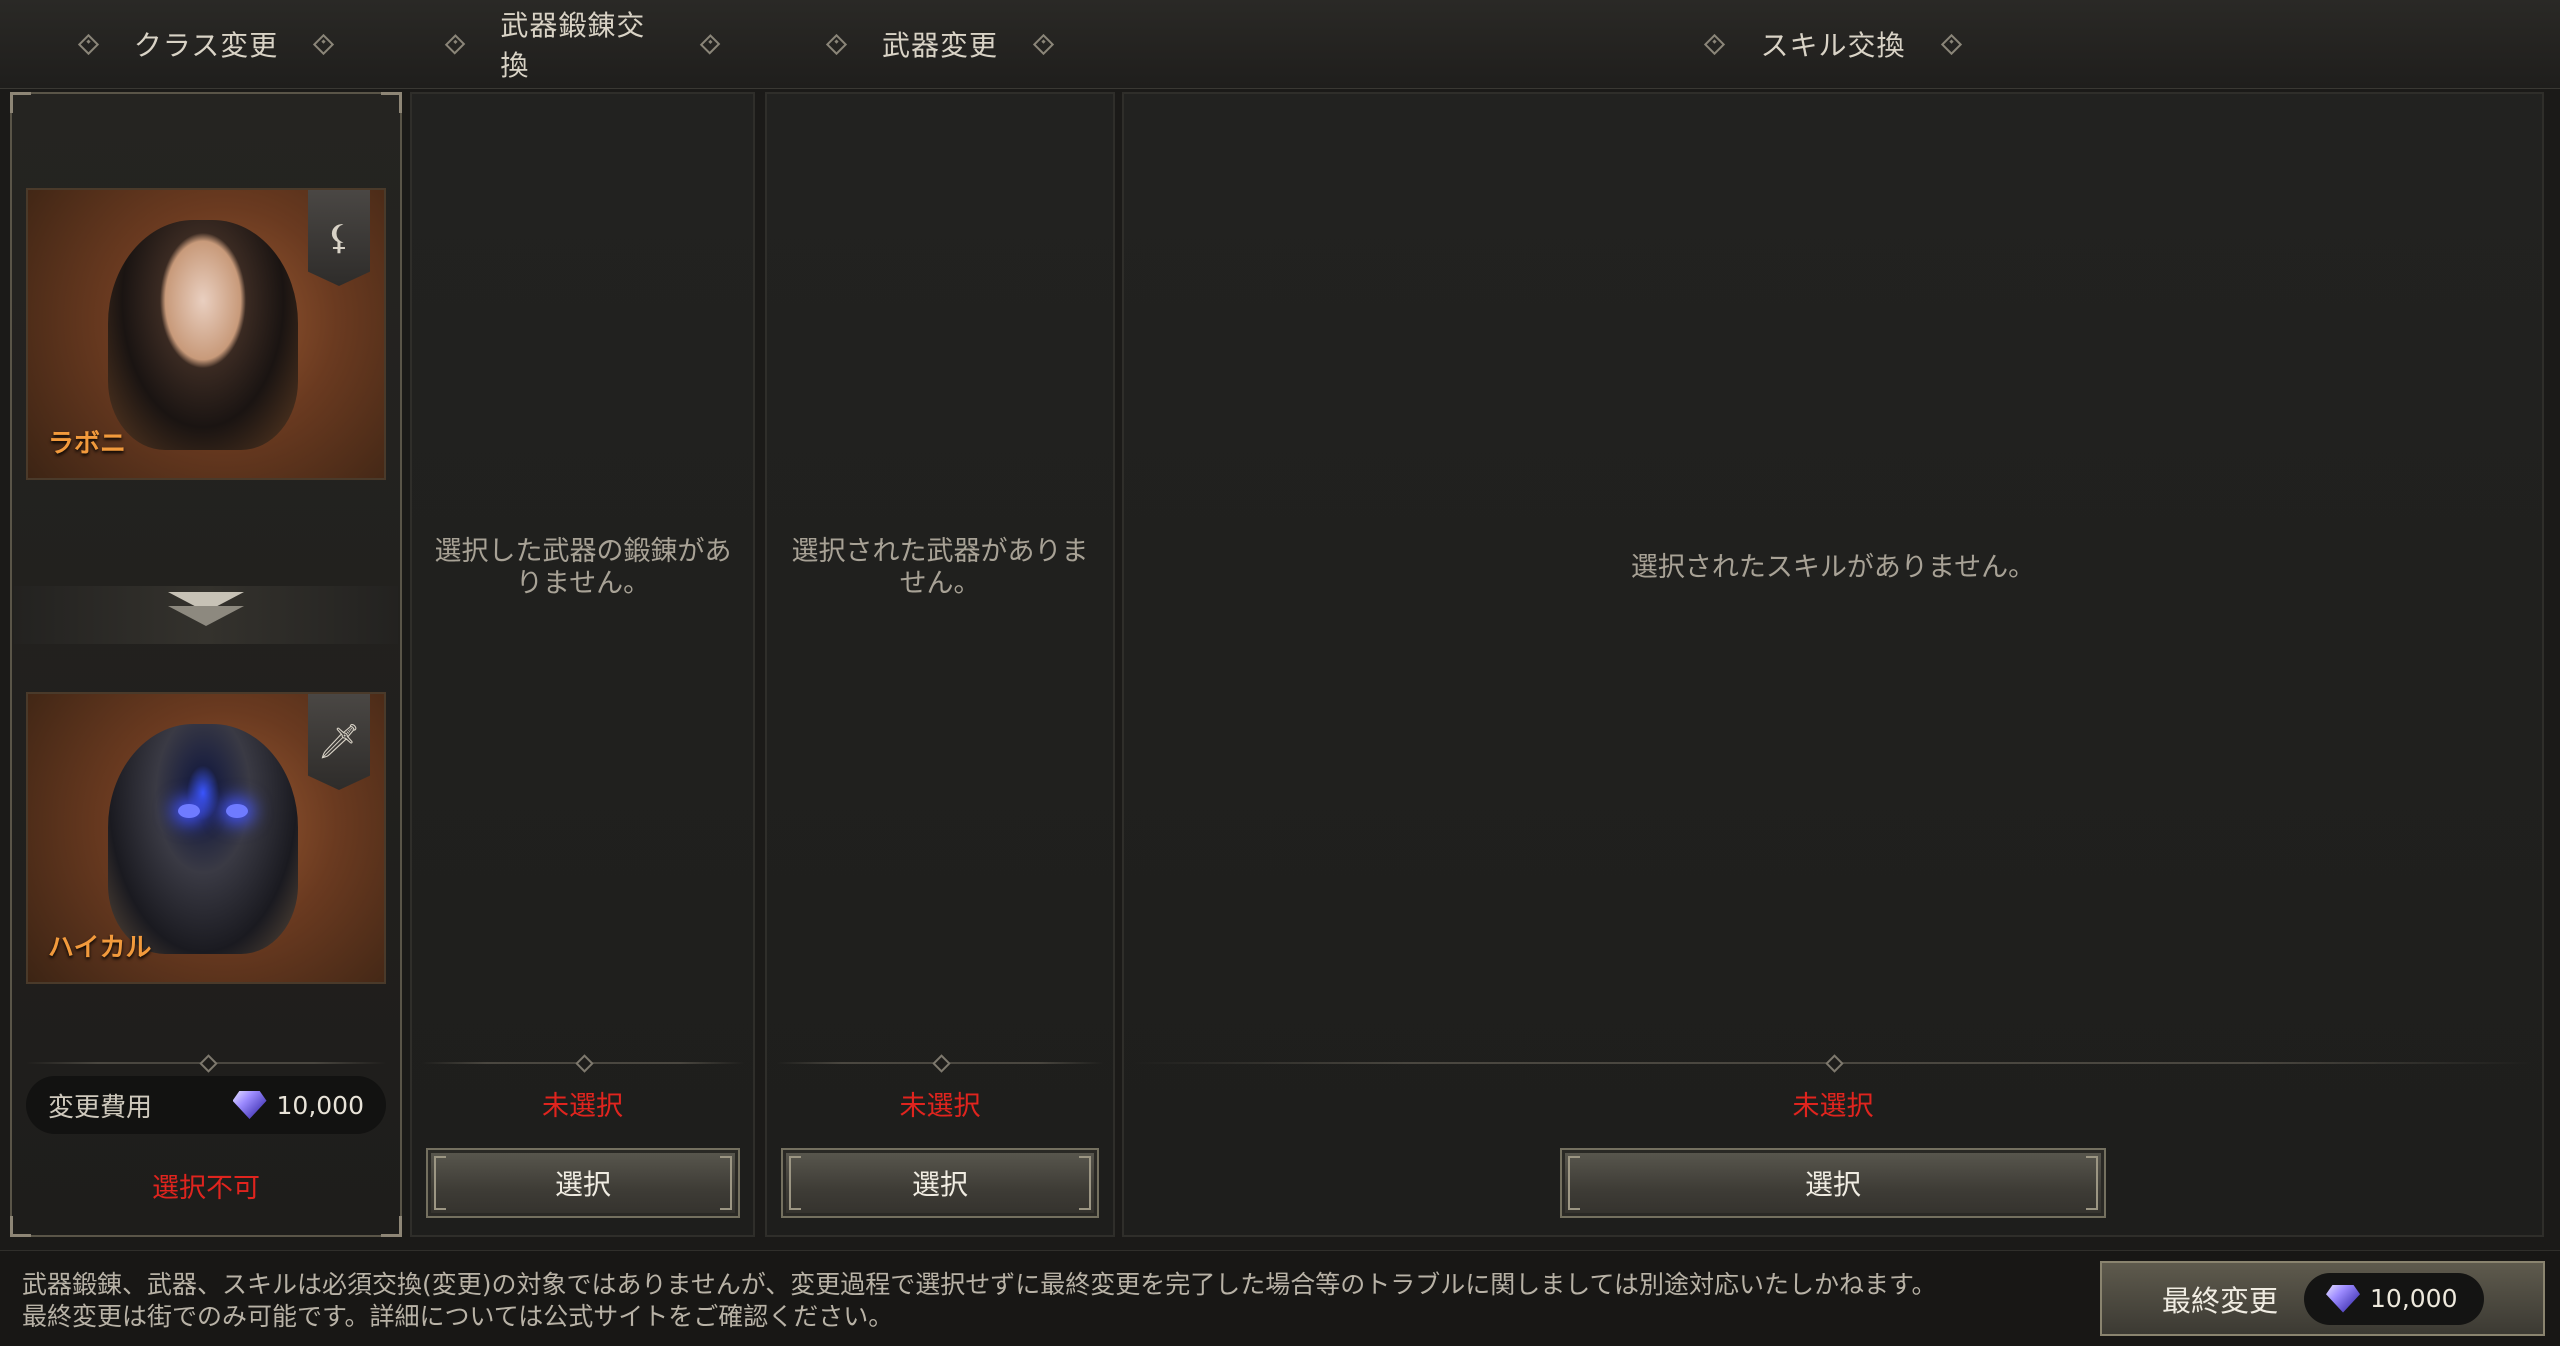  Describe the element at coordinates (940, 664) in the screenshot. I see `weapon-change-panel: 選択された武器がありません。 未選択 選択` at that location.